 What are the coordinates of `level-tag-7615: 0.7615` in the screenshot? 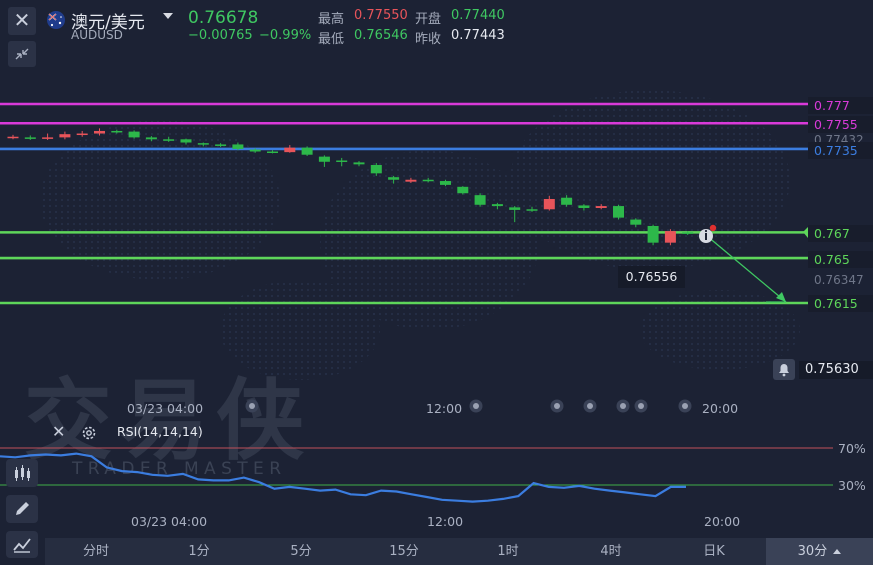 It's located at (840, 303).